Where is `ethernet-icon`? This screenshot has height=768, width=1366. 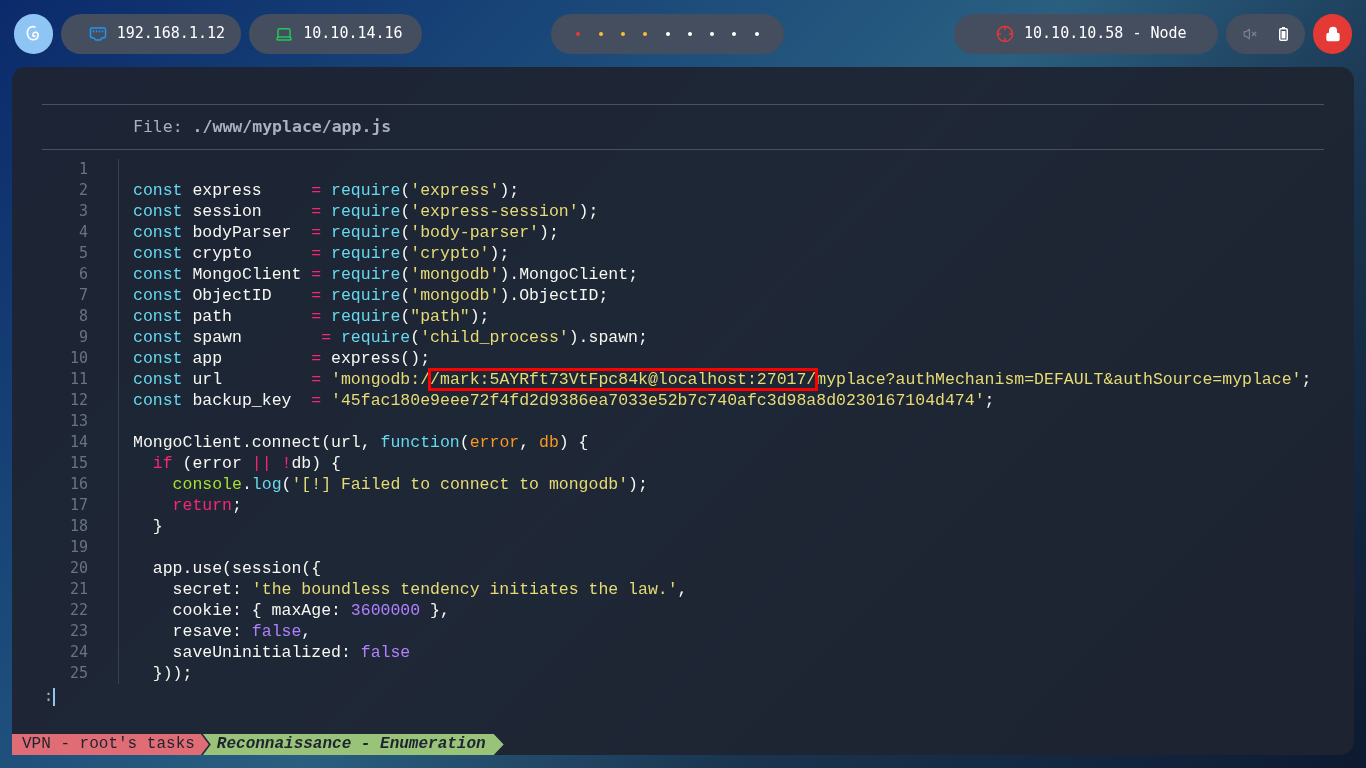
ethernet-icon is located at coordinates (97, 33).